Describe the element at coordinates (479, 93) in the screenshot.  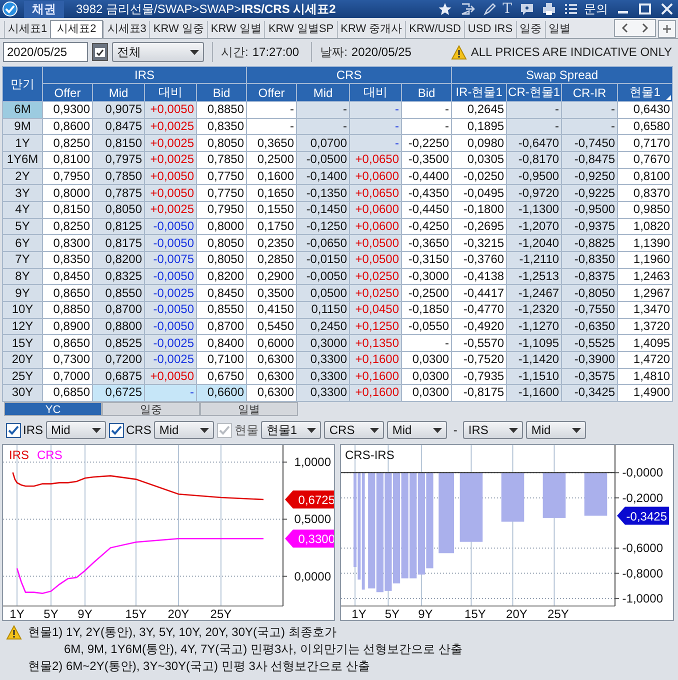
I see `column-header: IR-현물1` at that location.